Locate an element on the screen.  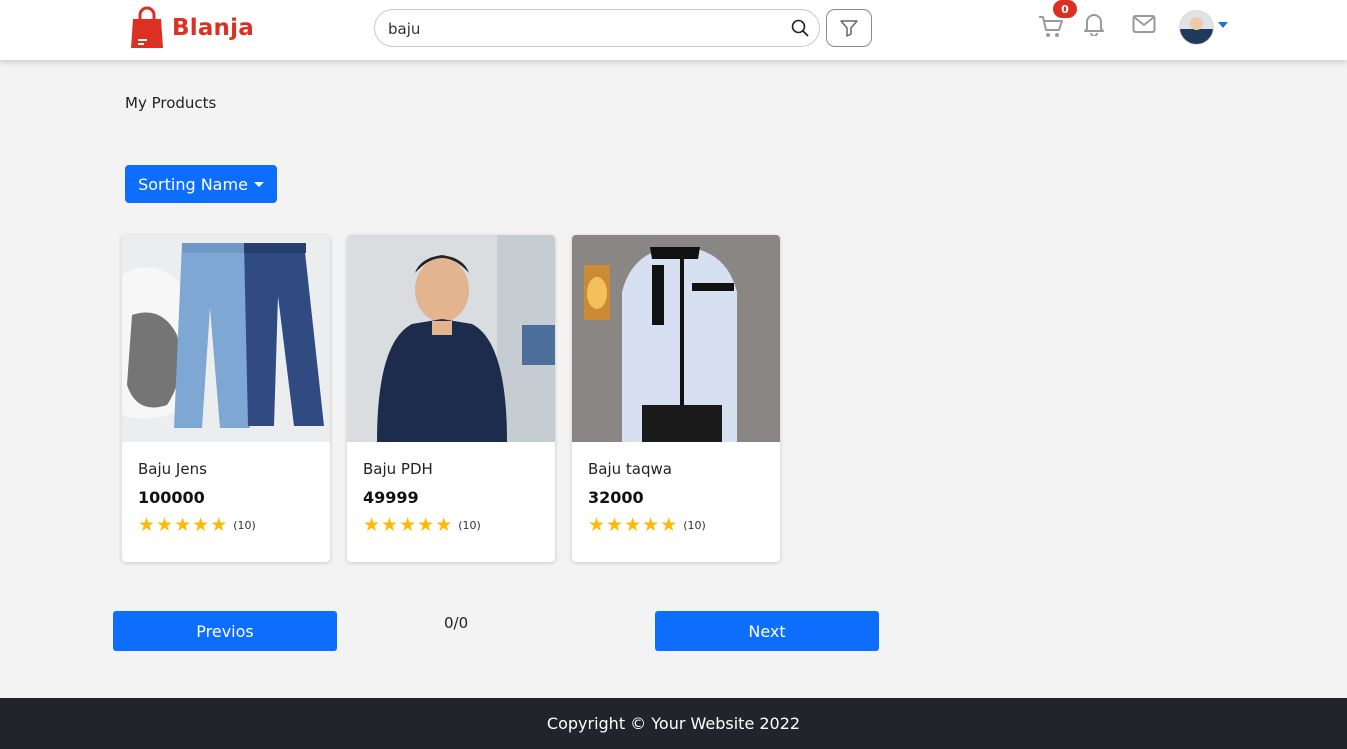
filter-button is located at coordinates (849, 28).